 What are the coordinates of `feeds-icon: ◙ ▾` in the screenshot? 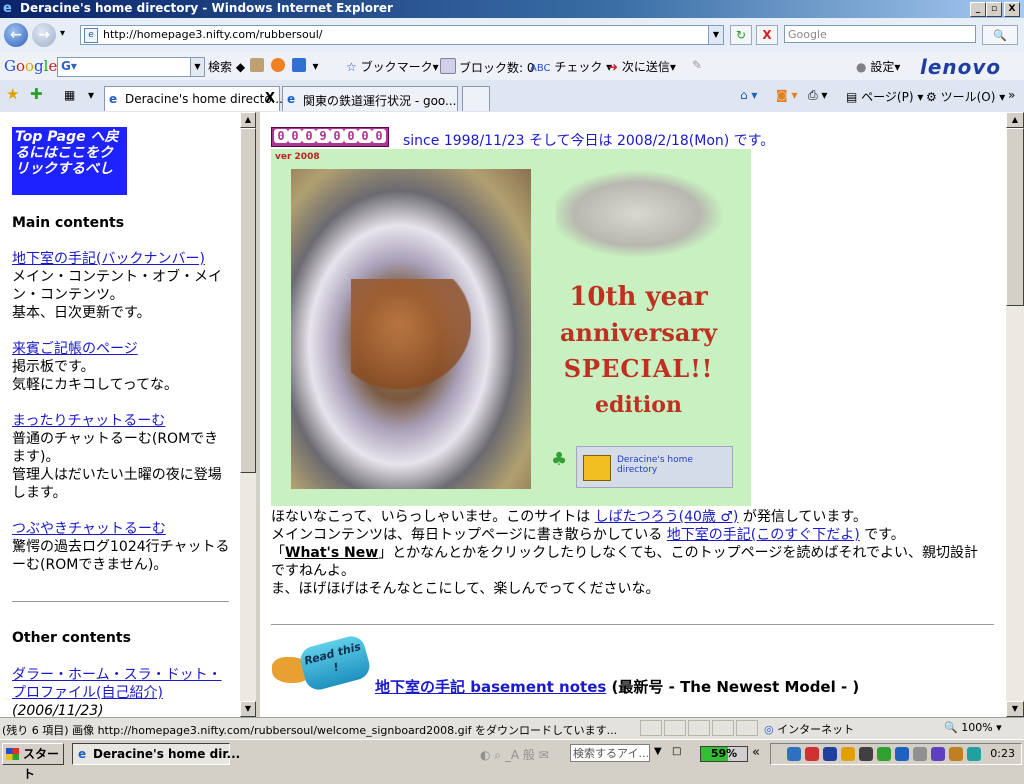 It's located at (786, 95).